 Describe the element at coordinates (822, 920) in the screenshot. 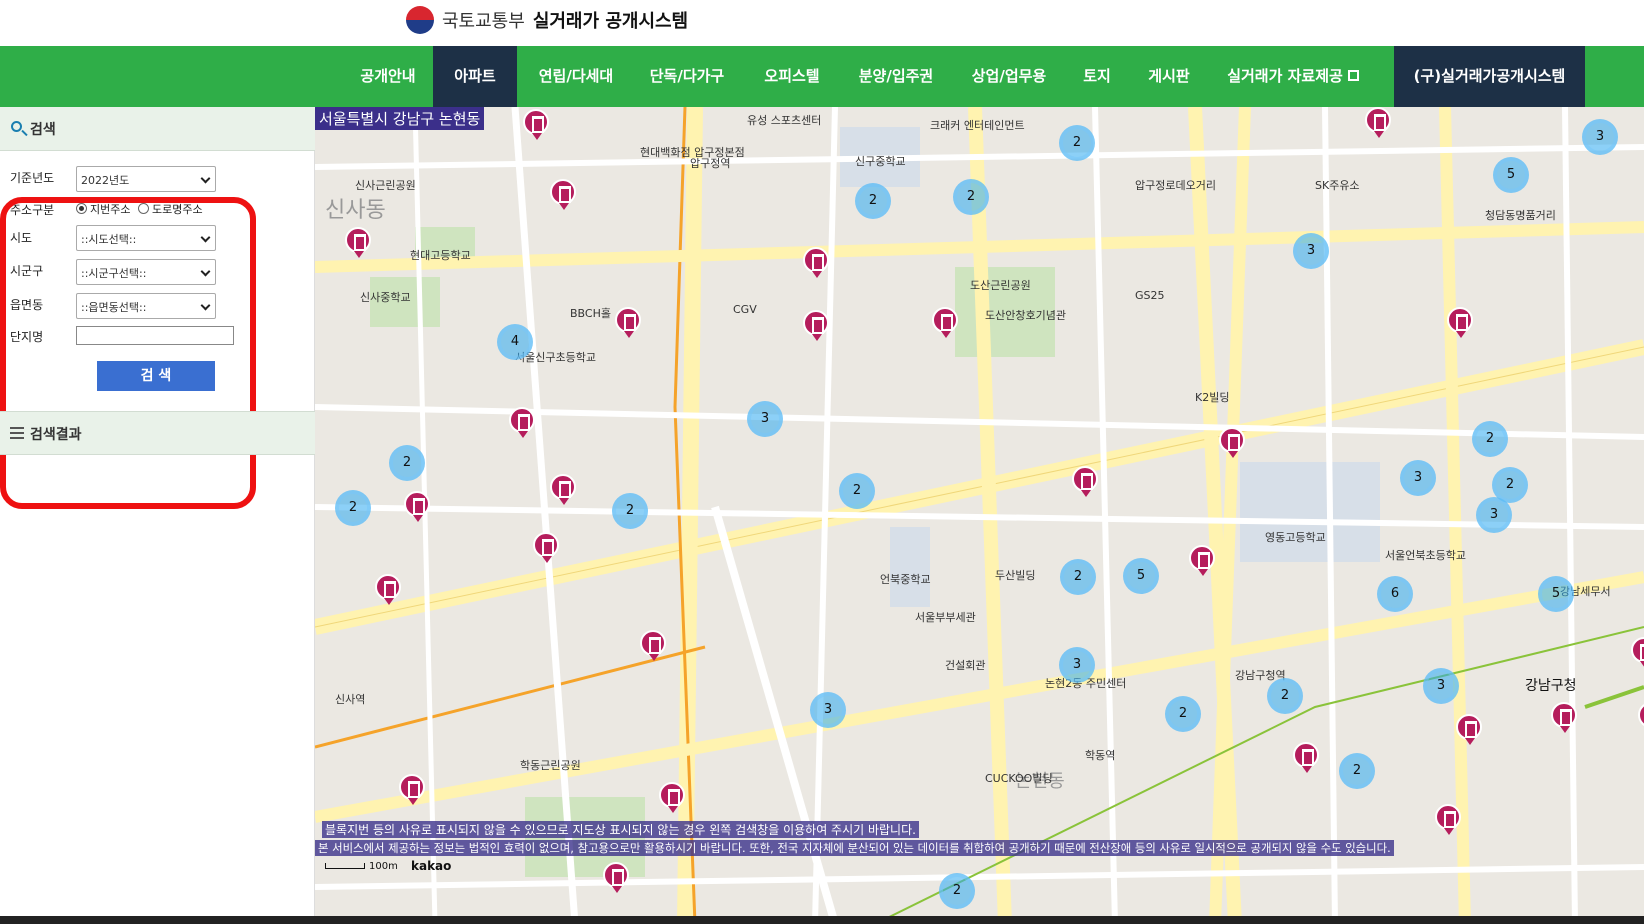

I see `bottom-bar` at that location.